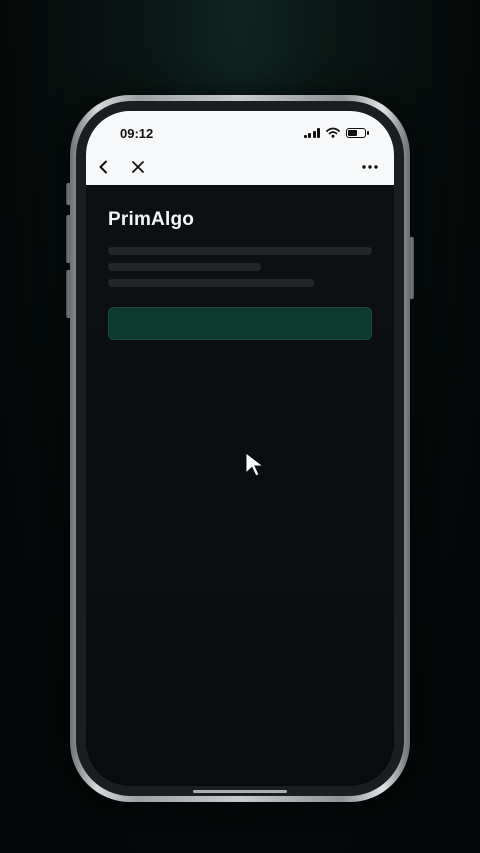 This screenshot has height=853, width=480. I want to click on wifi-icon, so click(333, 132).